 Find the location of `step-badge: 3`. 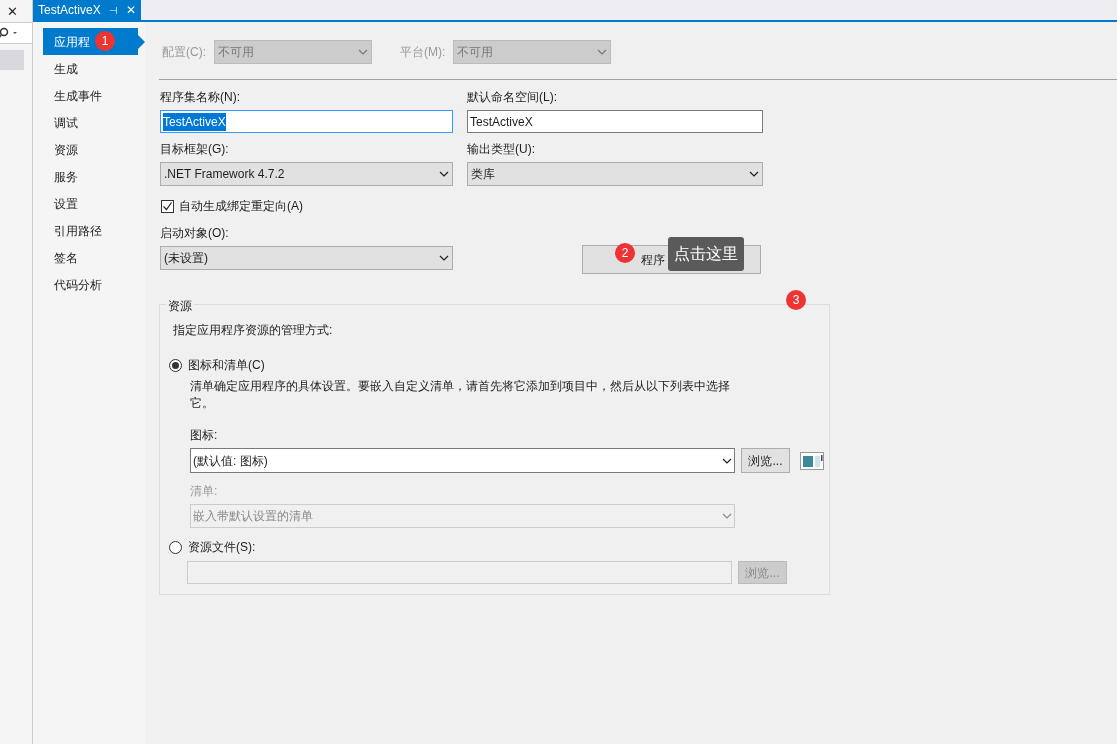

step-badge: 3 is located at coordinates (796, 300).